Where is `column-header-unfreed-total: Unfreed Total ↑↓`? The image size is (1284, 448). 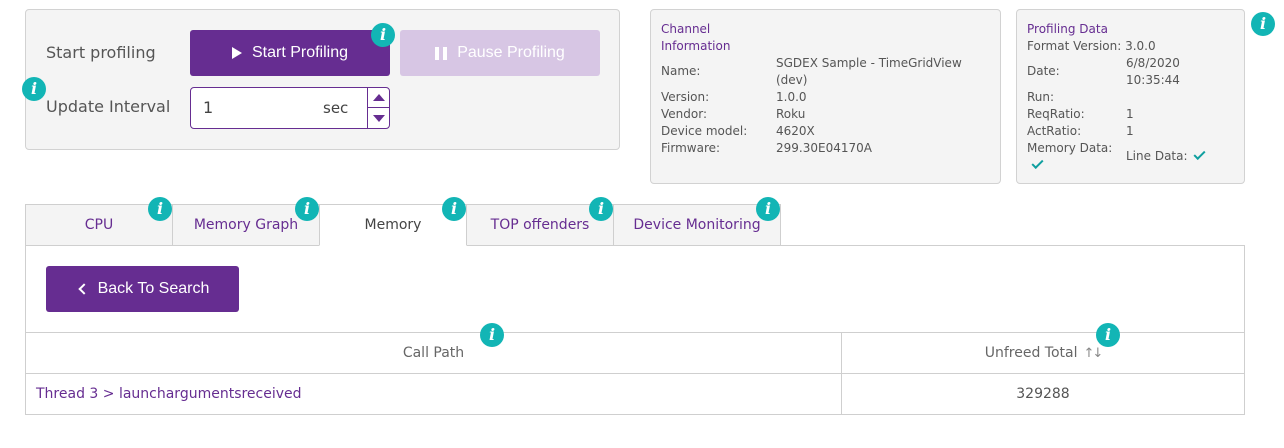
column-header-unfreed-total: Unfreed Total ↑↓ is located at coordinates (1043, 353).